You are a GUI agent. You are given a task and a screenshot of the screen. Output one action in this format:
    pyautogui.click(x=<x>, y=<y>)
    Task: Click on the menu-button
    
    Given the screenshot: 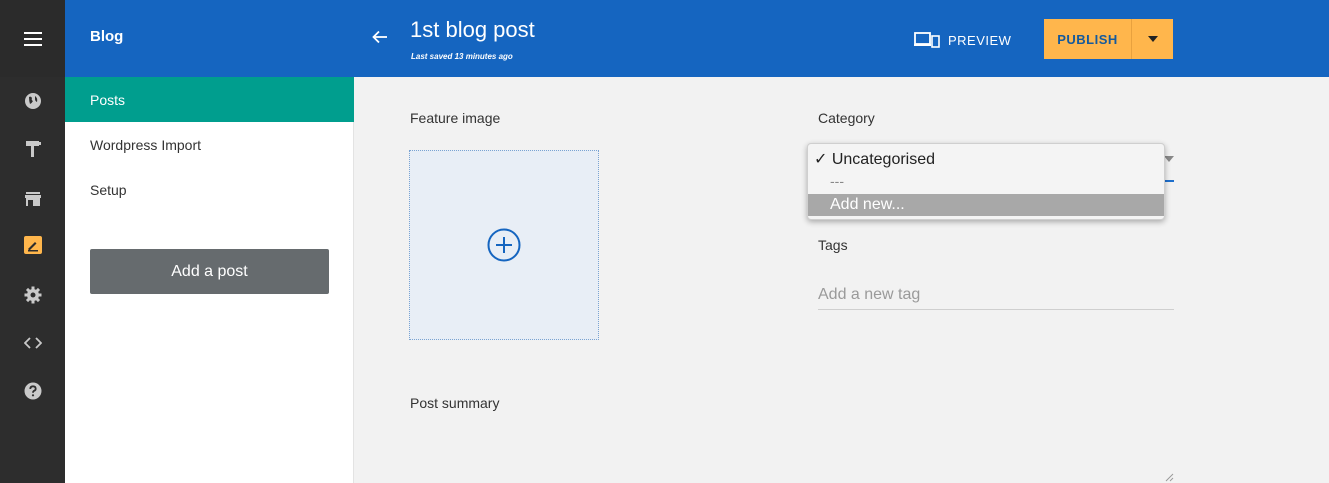 What is the action you would take?
    pyautogui.click(x=32, y=38)
    